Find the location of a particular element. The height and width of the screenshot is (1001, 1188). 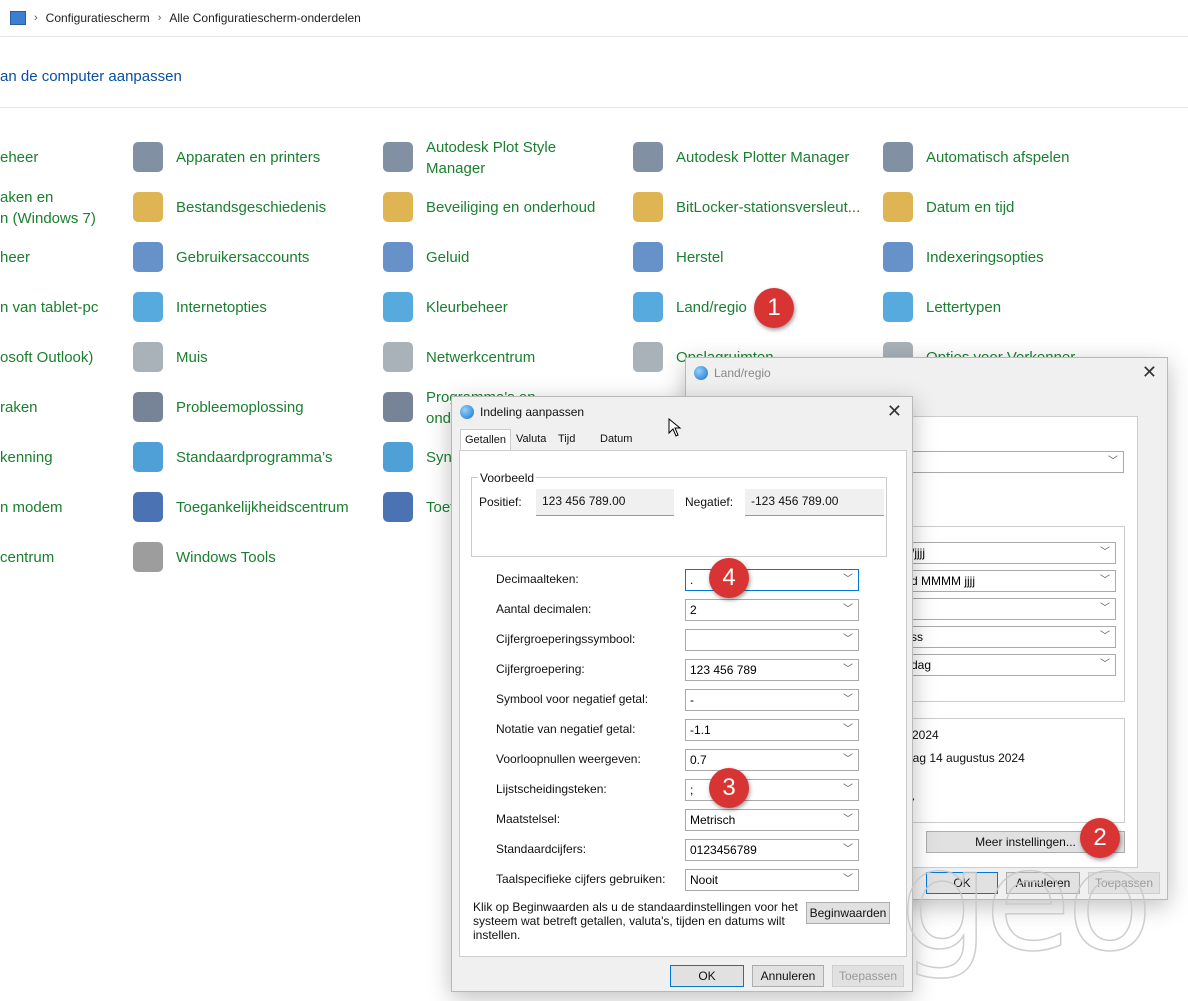

breadcrumb-item: Configuratiescherm is located at coordinates (98, 18).